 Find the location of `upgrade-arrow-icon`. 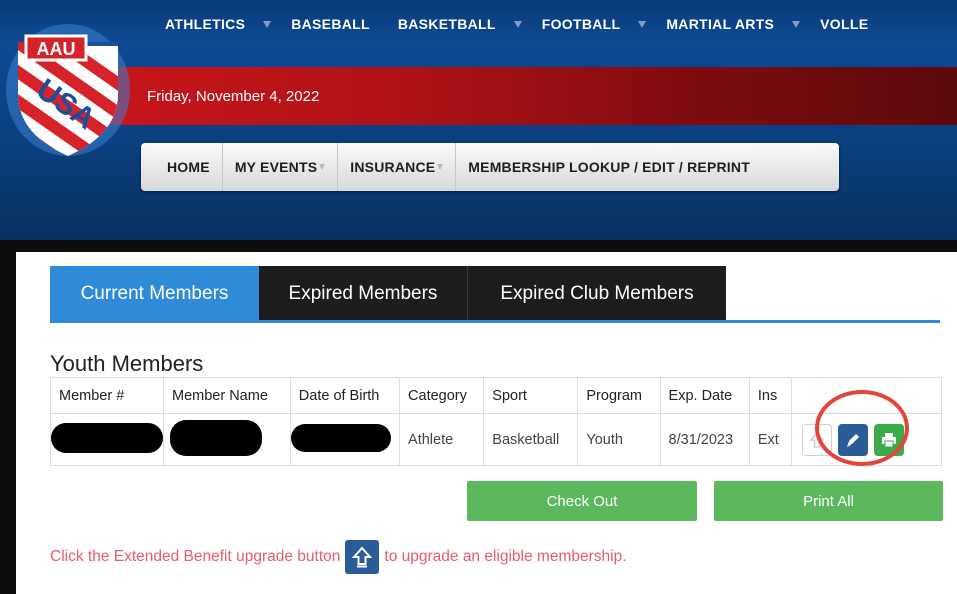

upgrade-arrow-icon is located at coordinates (362, 557).